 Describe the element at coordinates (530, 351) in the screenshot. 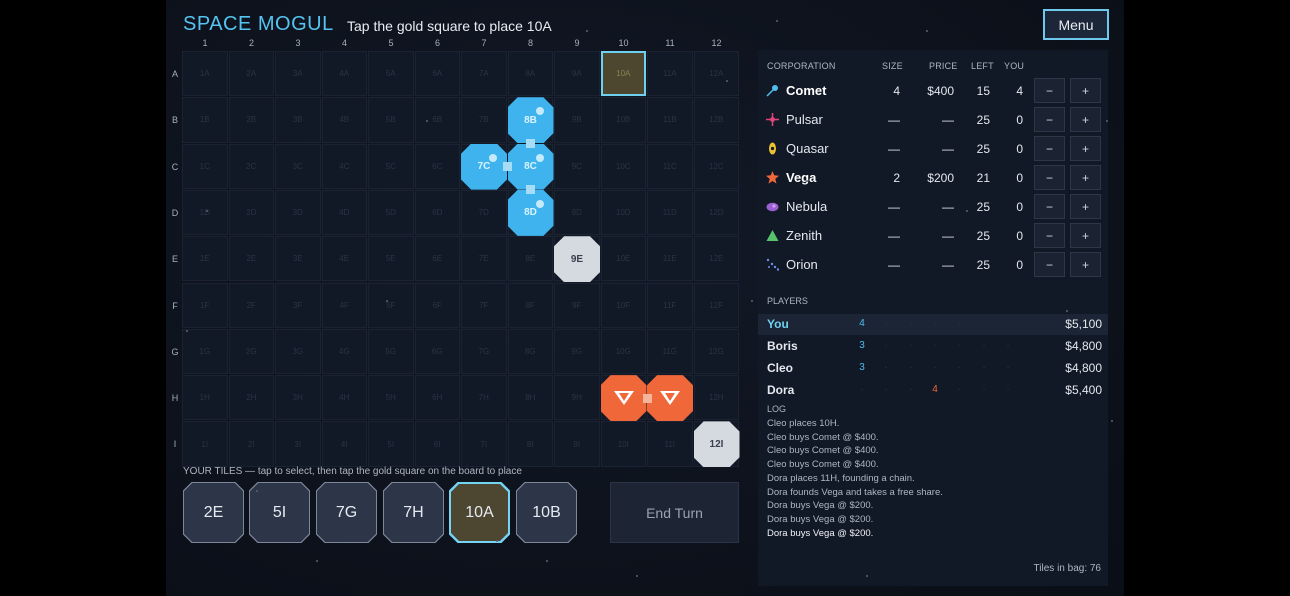

I see `board-cell: 8G` at that location.